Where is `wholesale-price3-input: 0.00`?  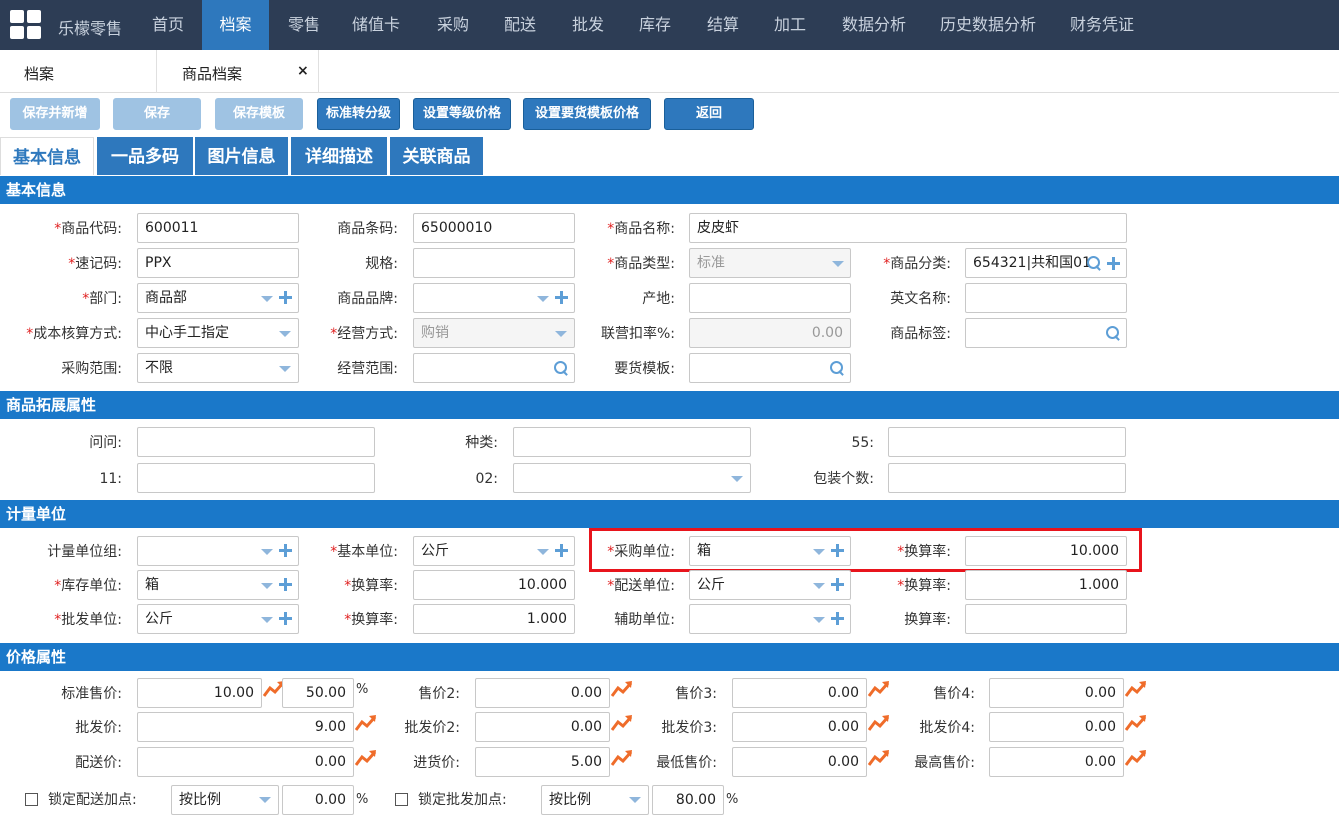
wholesale-price3-input: 0.00 is located at coordinates (799, 727).